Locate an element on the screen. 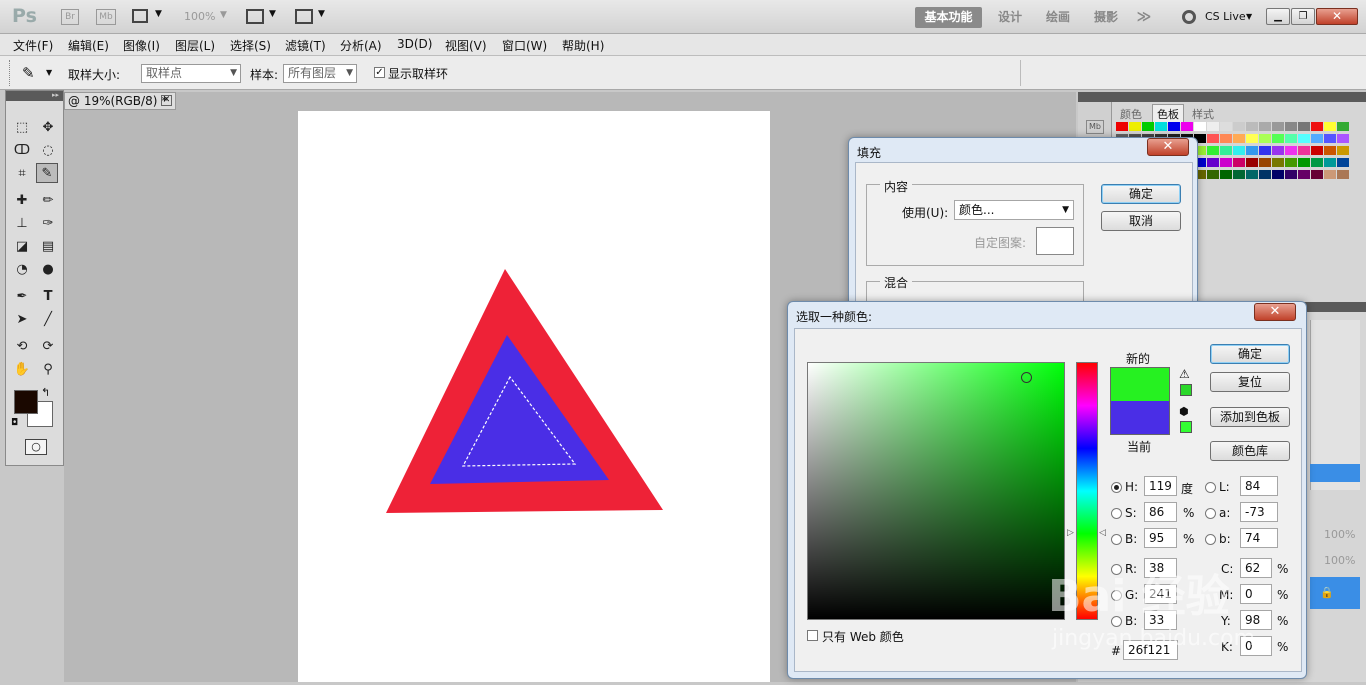 Image resolution: width=1366 pixels, height=685 pixels. color-picker-close-button: ✕ is located at coordinates (1275, 312).